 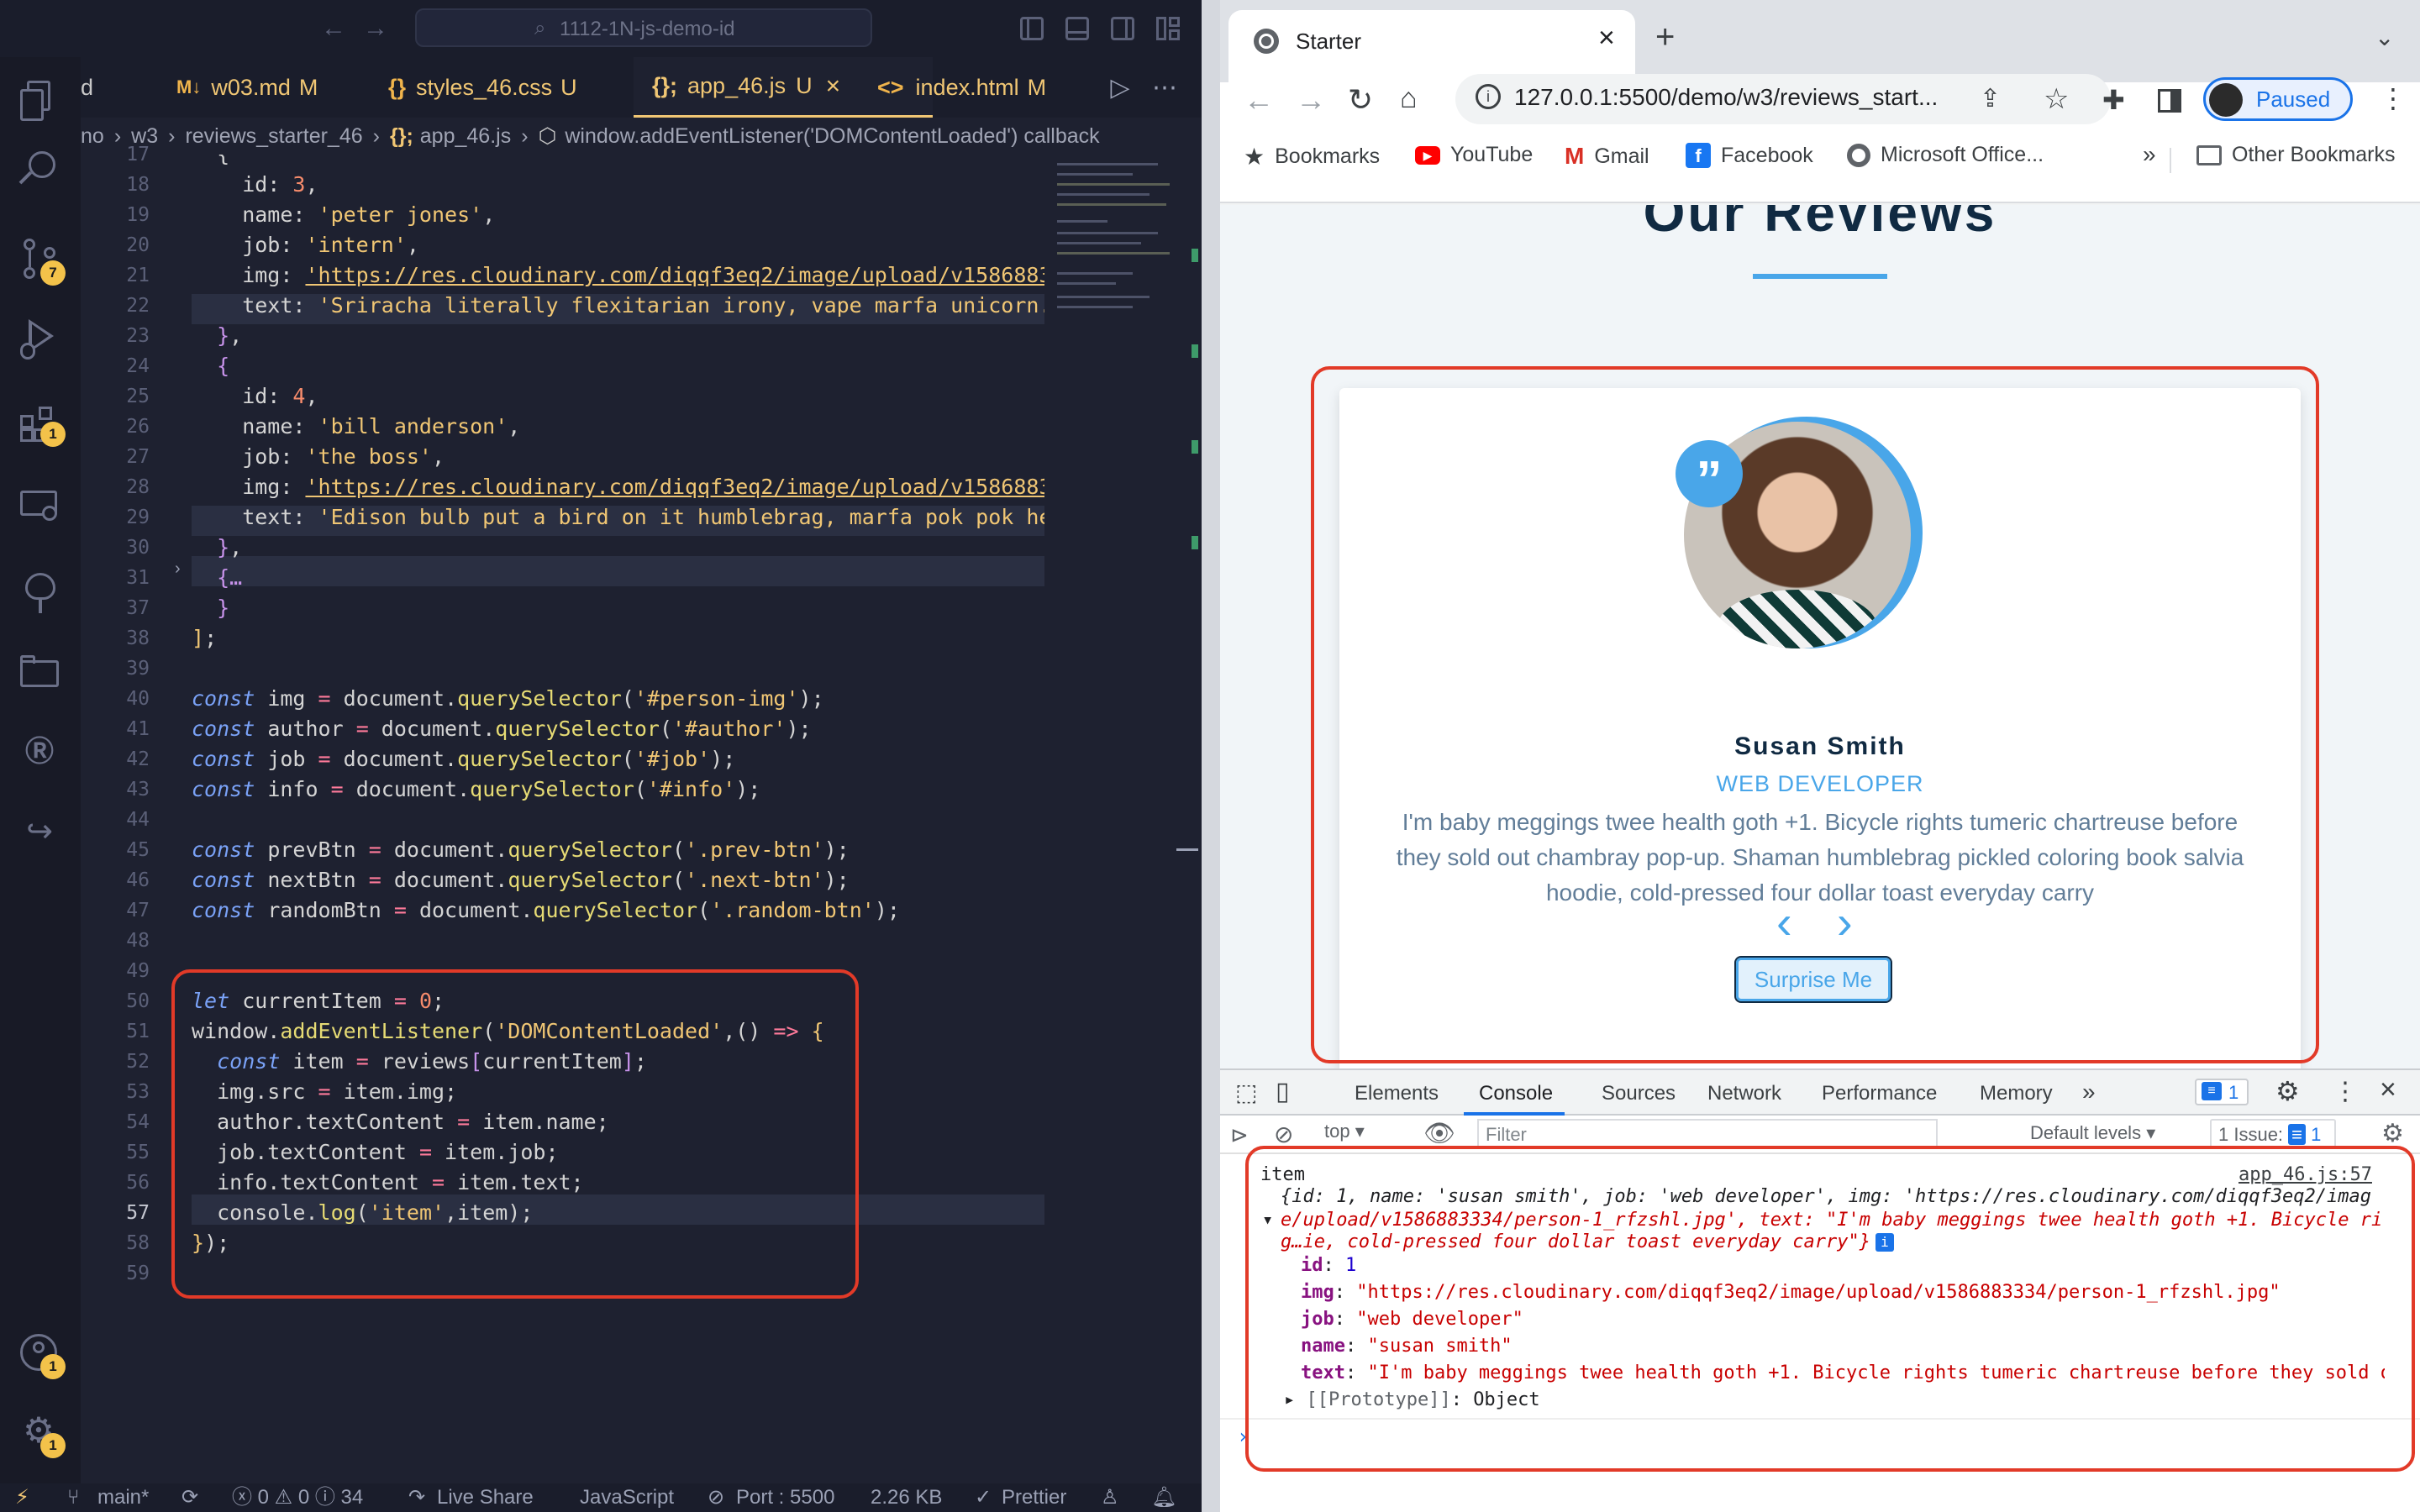 What do you see at coordinates (1077, 28) in the screenshot?
I see `toggle-panel-icon` at bounding box center [1077, 28].